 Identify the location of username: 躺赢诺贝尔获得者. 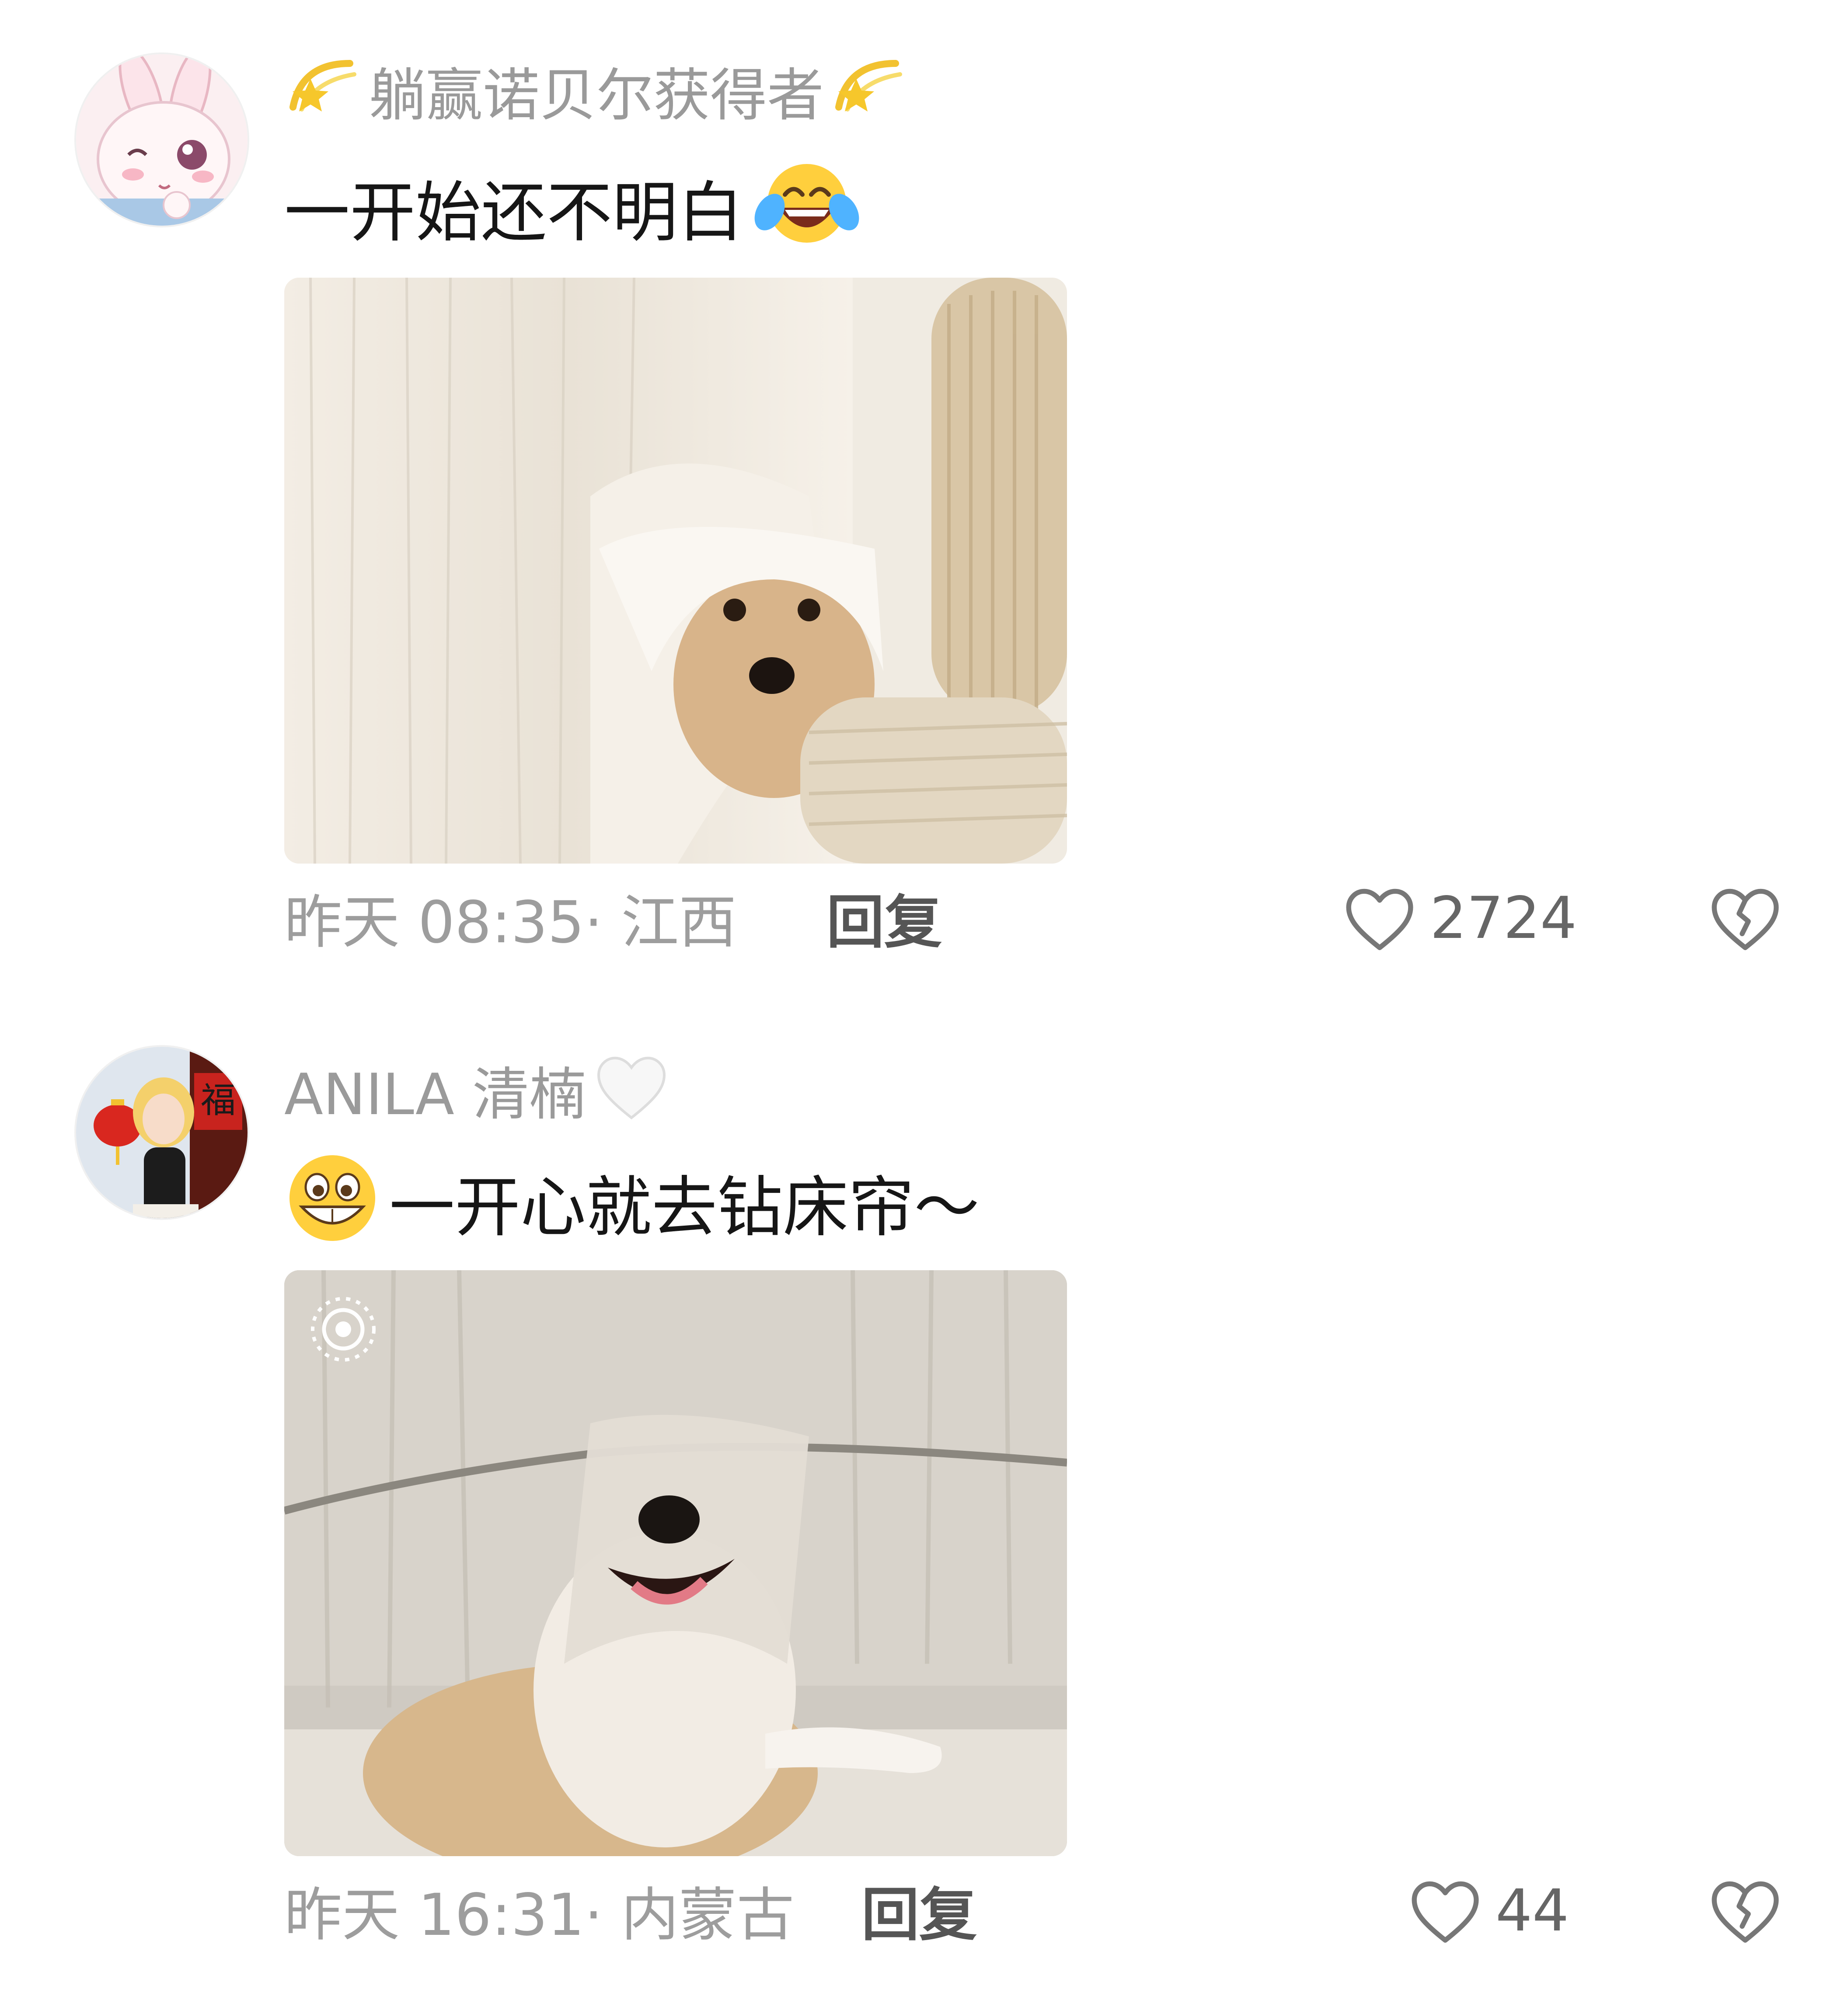
(596, 95).